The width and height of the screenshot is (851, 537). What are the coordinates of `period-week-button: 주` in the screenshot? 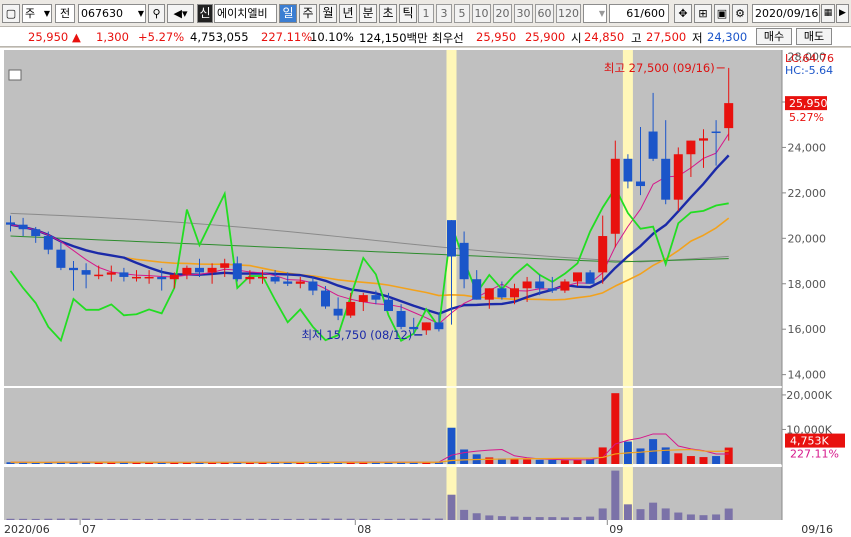 It's located at (308, 13).